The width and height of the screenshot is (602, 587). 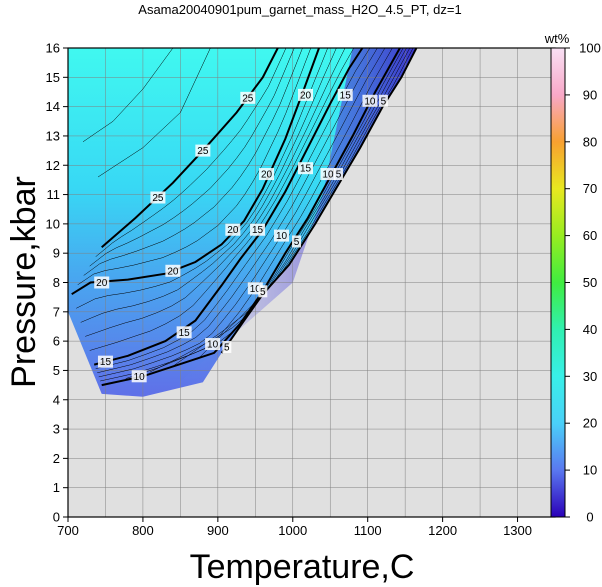 I want to click on y-tick-label: 11, so click(x=54, y=194).